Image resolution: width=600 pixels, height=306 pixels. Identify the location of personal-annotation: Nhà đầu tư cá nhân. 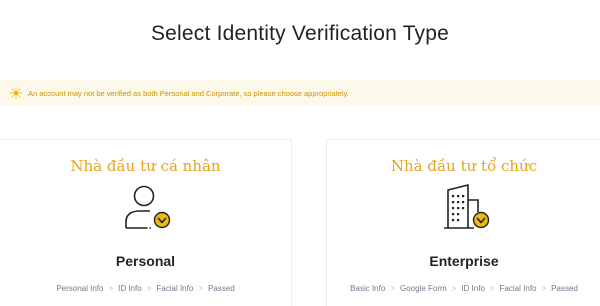
(145, 166).